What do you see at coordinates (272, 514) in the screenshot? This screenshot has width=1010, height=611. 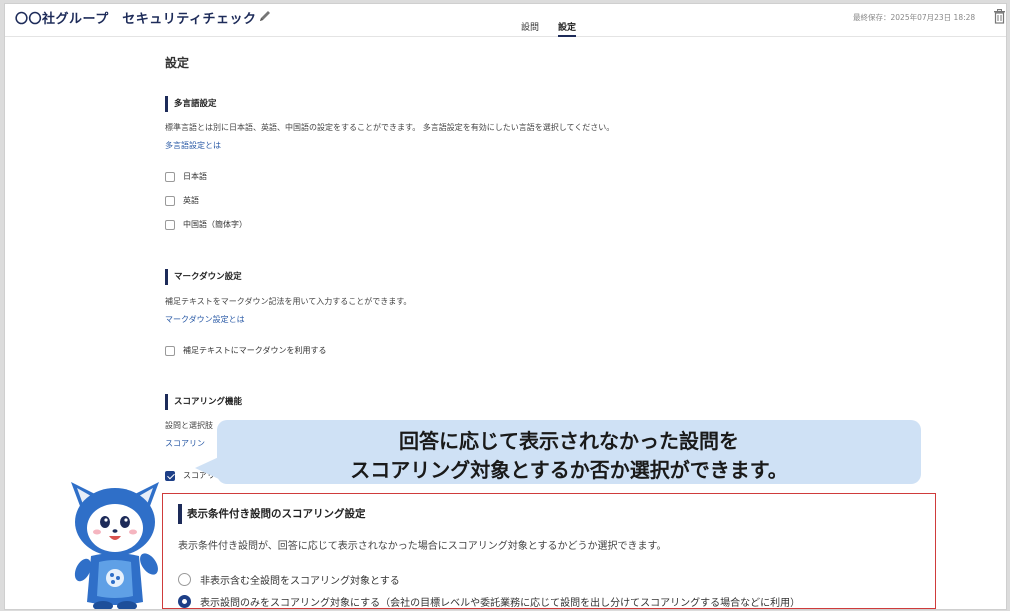 I see `panel-heading: 表示条件付き設問のスコアリング設定` at bounding box center [272, 514].